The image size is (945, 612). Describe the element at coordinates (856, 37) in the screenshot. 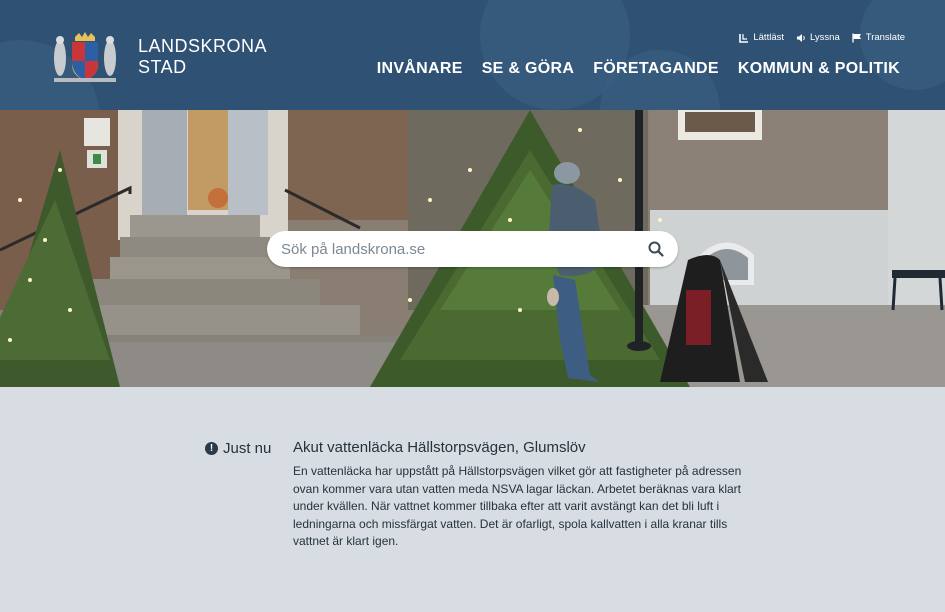

I see `flag-icon` at that location.